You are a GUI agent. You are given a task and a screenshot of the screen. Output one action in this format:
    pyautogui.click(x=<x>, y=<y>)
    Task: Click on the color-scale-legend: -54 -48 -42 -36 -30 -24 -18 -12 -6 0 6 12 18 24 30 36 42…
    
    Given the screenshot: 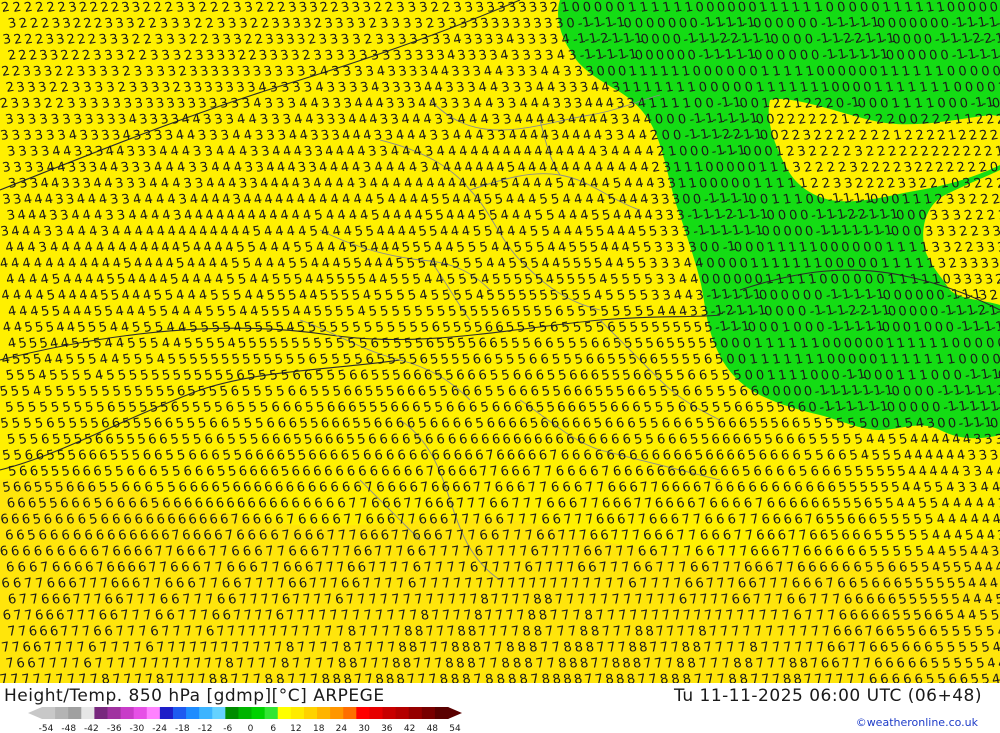 What is the action you would take?
    pyautogui.click(x=245, y=720)
    